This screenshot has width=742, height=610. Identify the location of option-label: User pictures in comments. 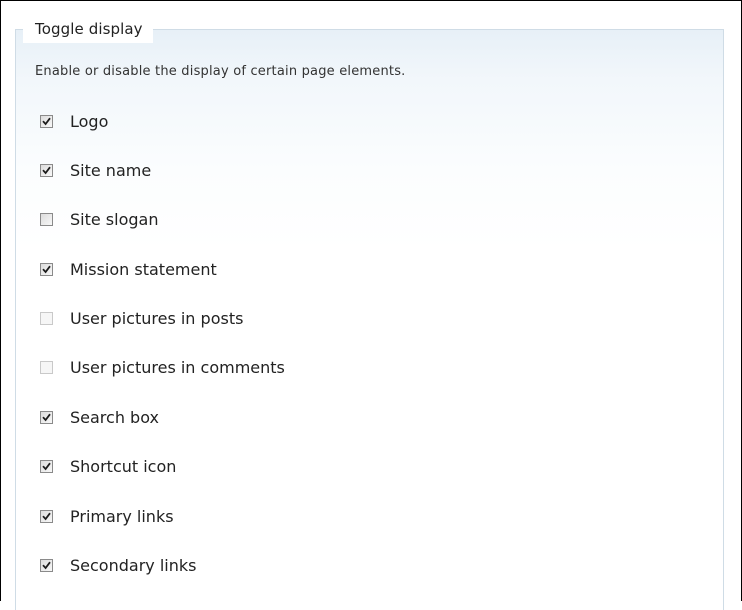
(177, 367).